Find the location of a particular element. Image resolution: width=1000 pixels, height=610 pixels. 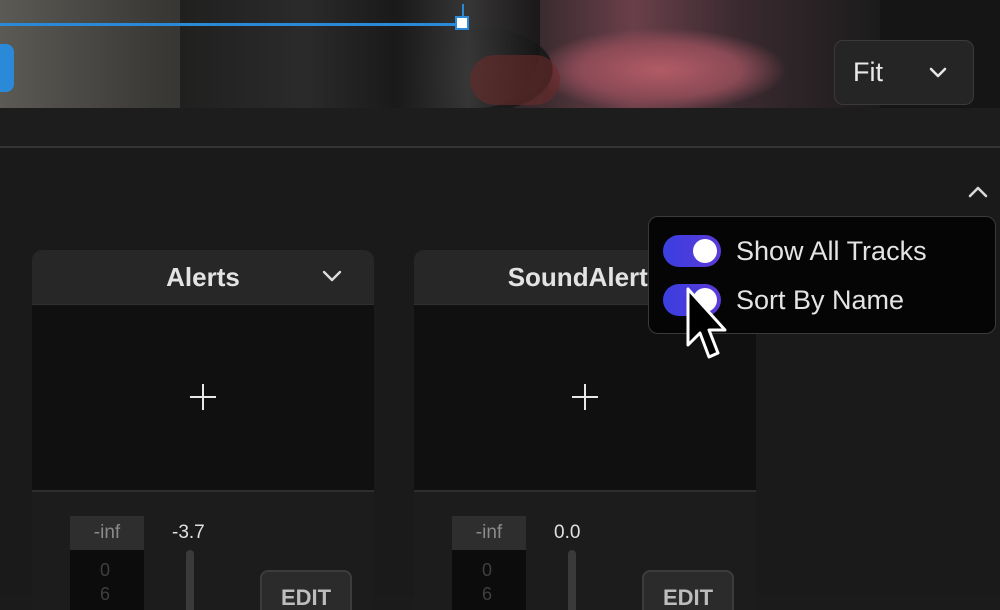

volume-level: 0.0 is located at coordinates (567, 532).